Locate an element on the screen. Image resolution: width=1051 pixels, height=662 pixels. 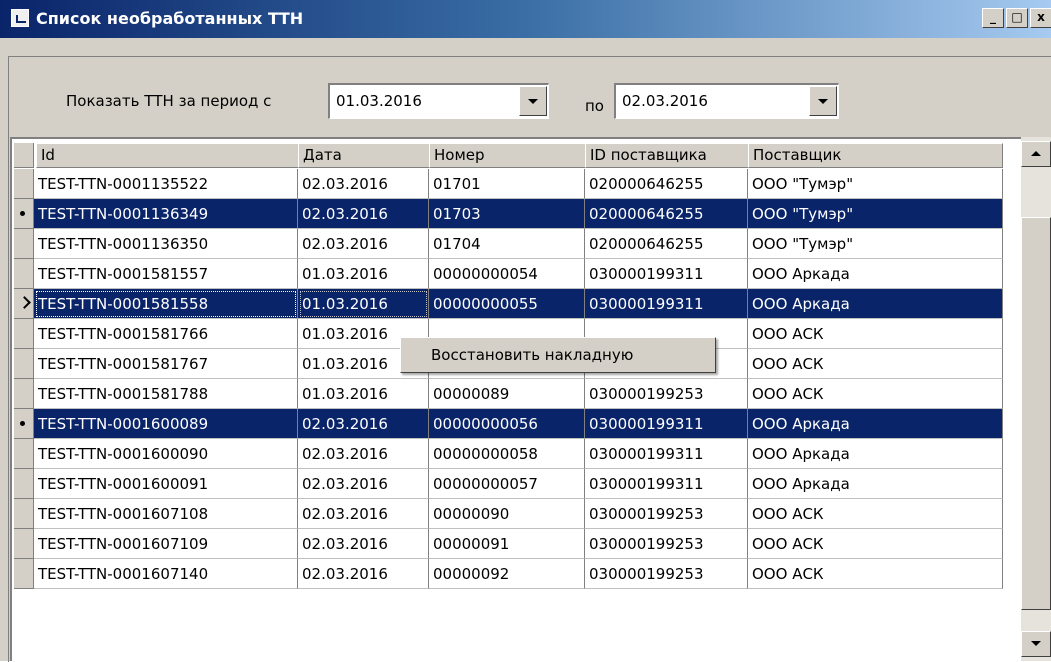
scroll-up-button is located at coordinates (1036, 154).